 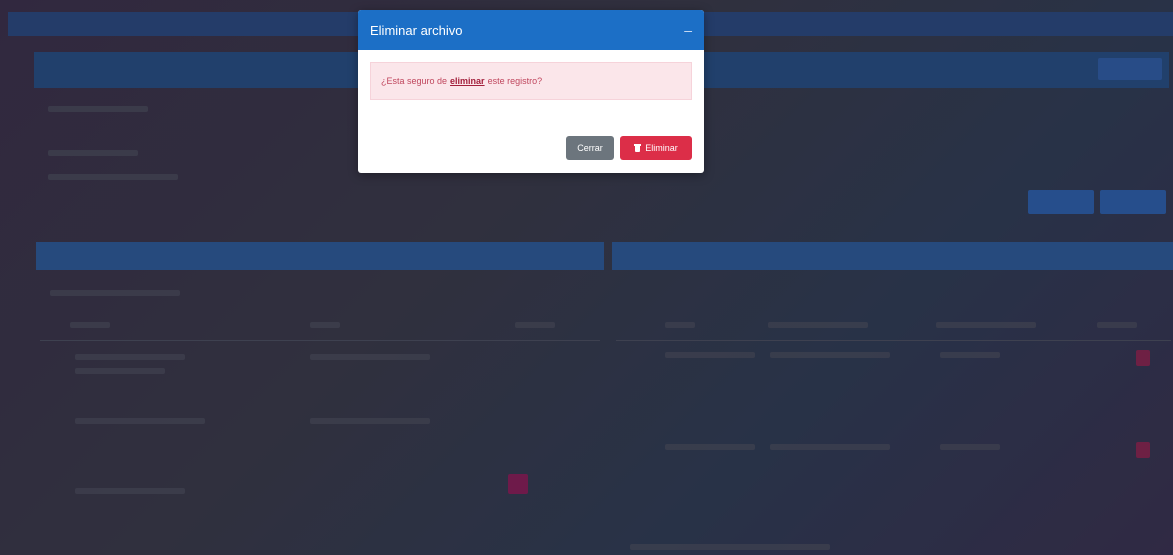 What do you see at coordinates (467, 81) in the screenshot?
I see `confirmation-text-emphasis: eliminar` at bounding box center [467, 81].